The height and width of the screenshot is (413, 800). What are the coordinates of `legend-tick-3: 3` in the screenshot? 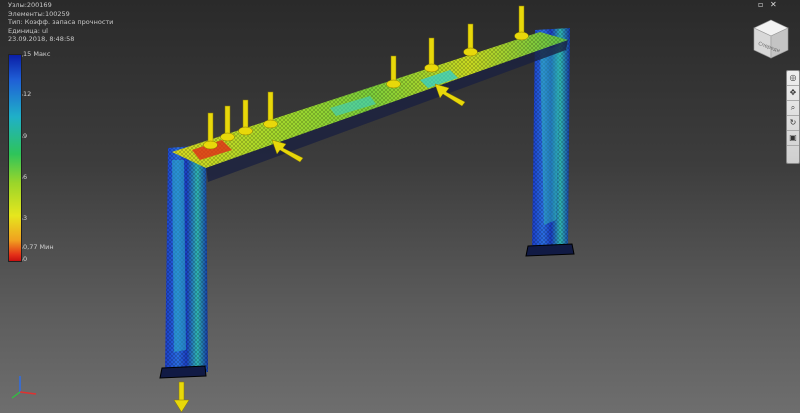 It's located at (25, 218).